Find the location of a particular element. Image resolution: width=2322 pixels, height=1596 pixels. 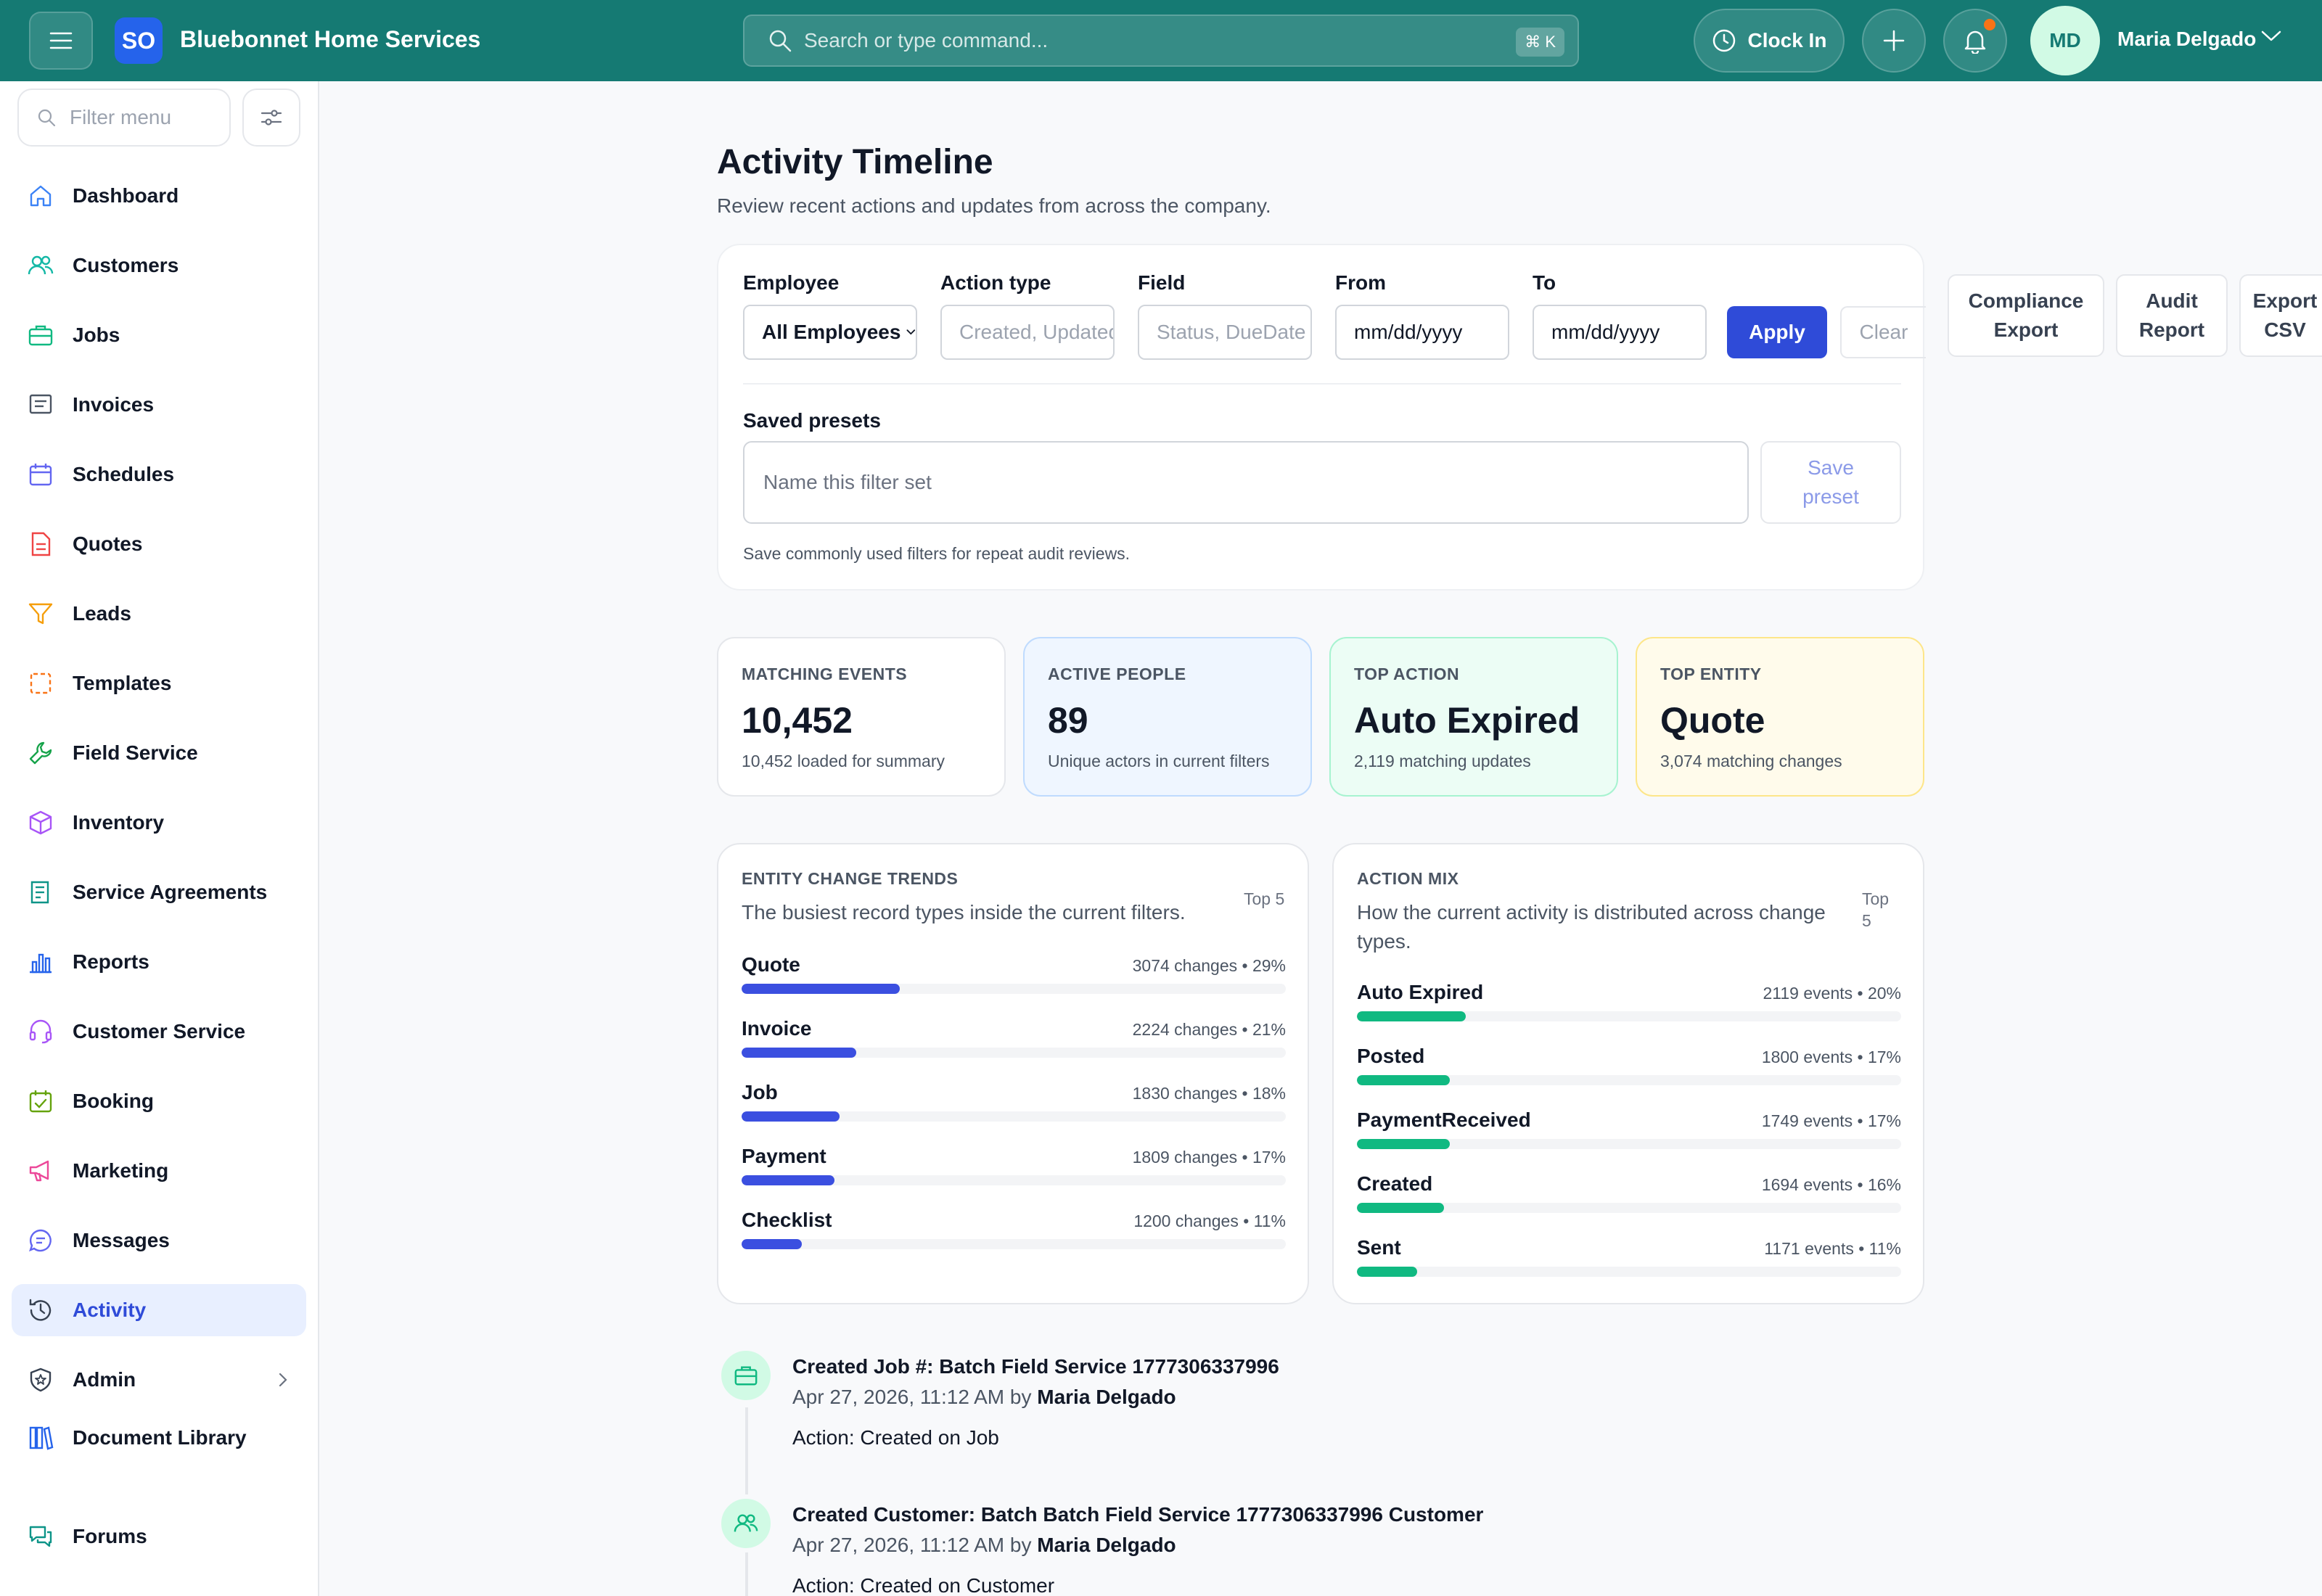

filter-menu-input: Filter menu is located at coordinates (124, 118).